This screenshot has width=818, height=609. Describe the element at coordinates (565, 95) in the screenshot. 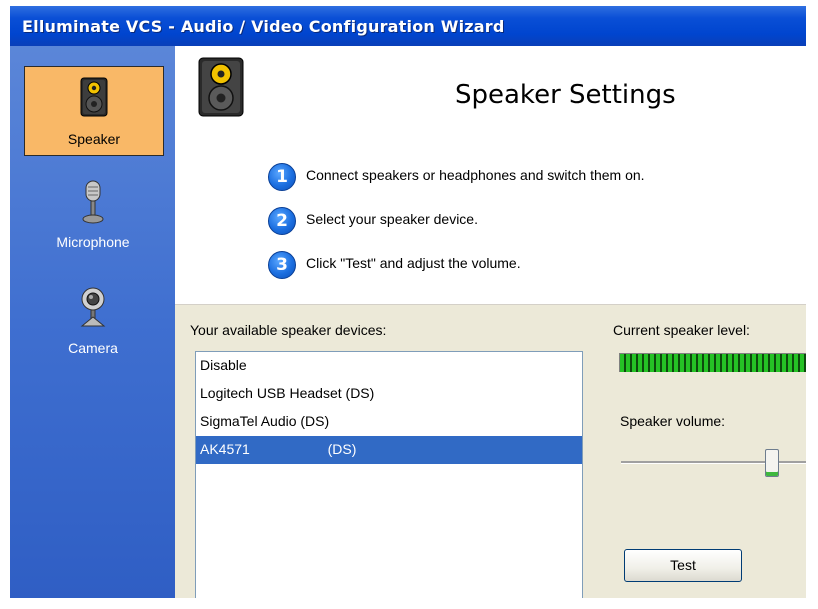

I see `page-title: Speaker Settings` at that location.